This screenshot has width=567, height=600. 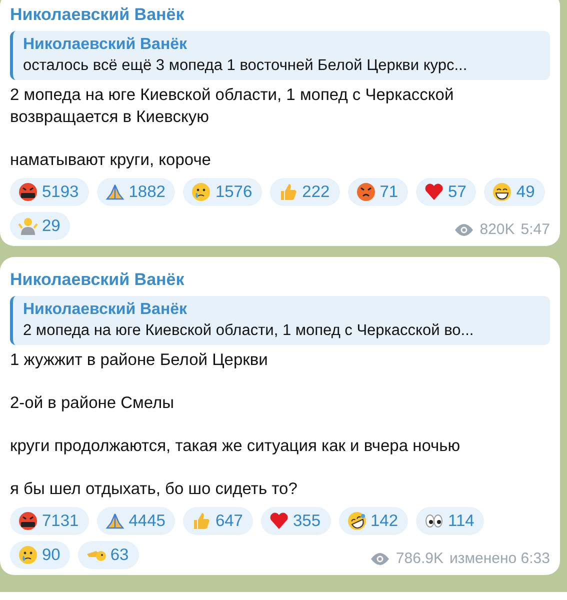 What do you see at coordinates (535, 229) in the screenshot?
I see `message-time: 5:47` at bounding box center [535, 229].